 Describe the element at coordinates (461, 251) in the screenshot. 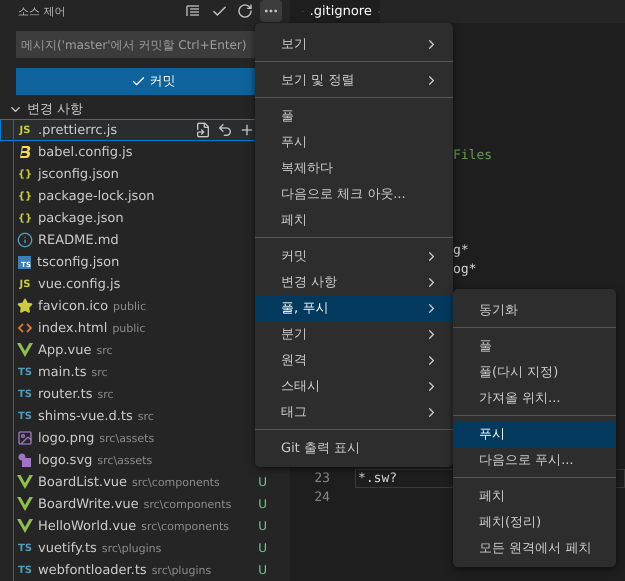

I see `code-line: g*` at that location.